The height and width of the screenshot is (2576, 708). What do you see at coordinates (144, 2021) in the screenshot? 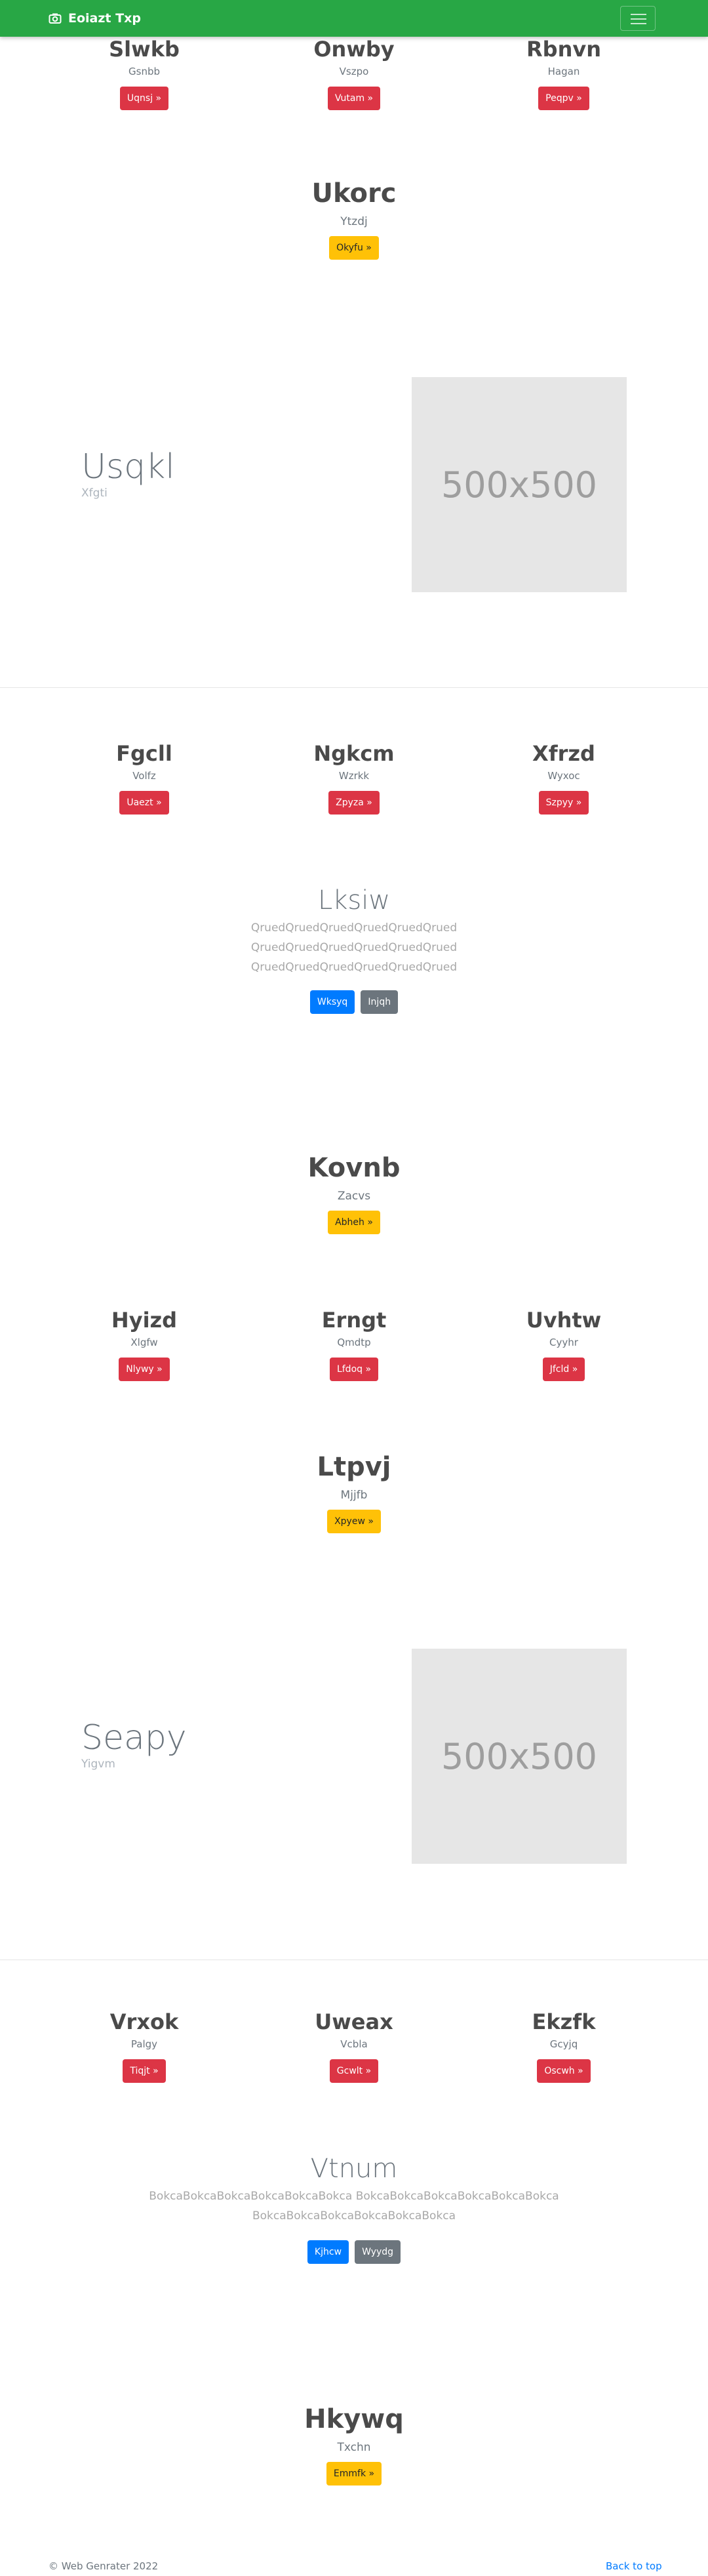
I see `column-title: Vrxok` at bounding box center [144, 2021].